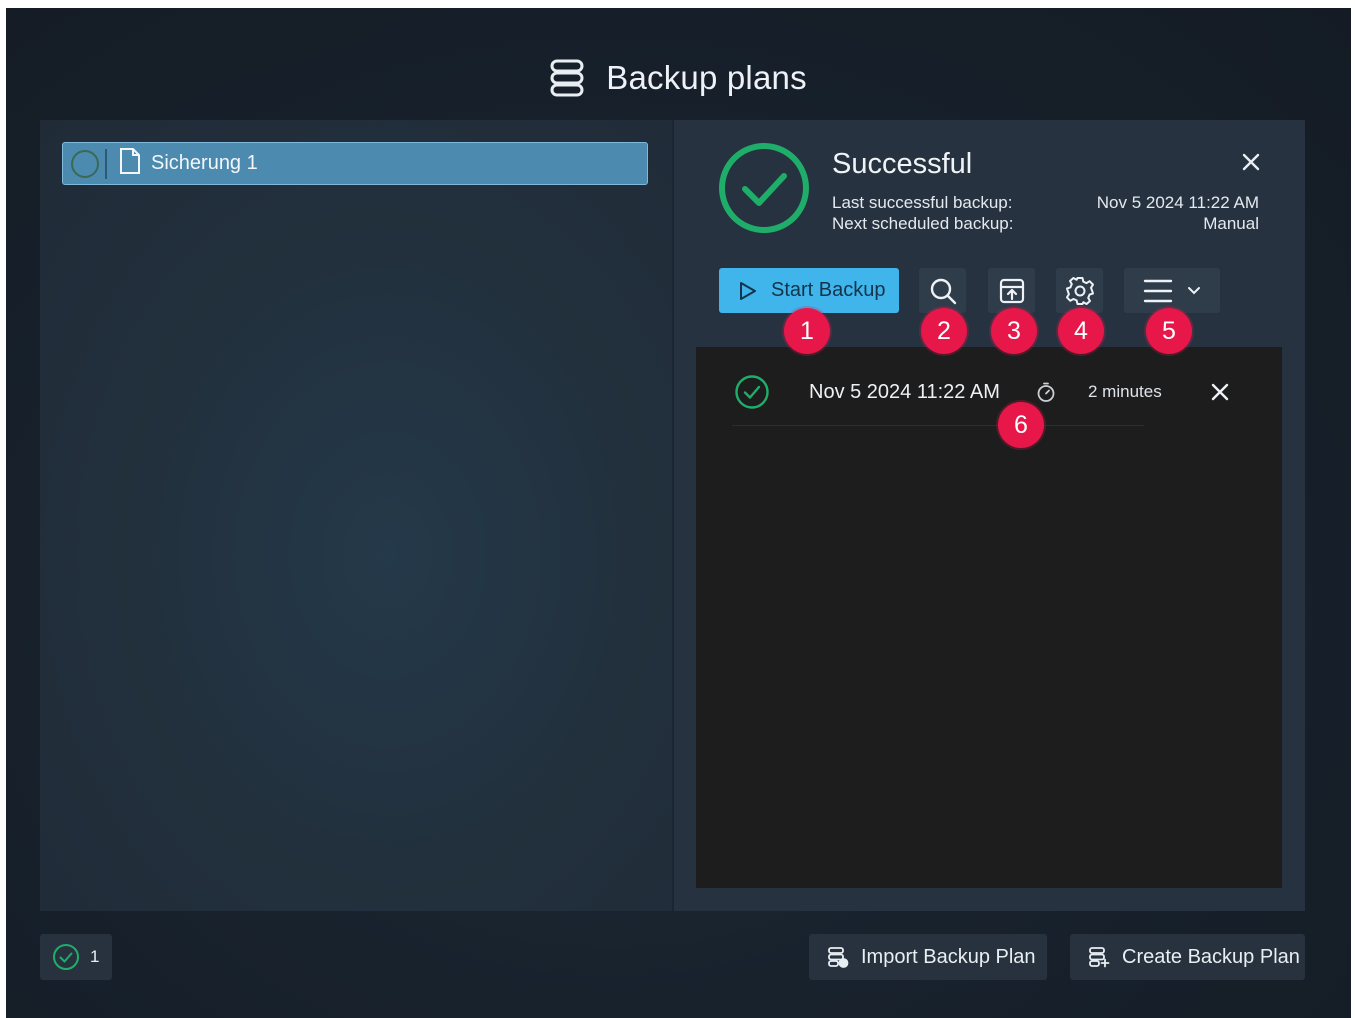  What do you see at coordinates (1177, 202) in the screenshot?
I see `last-backup-value: Nov 5 2024 11:22 AM` at bounding box center [1177, 202].